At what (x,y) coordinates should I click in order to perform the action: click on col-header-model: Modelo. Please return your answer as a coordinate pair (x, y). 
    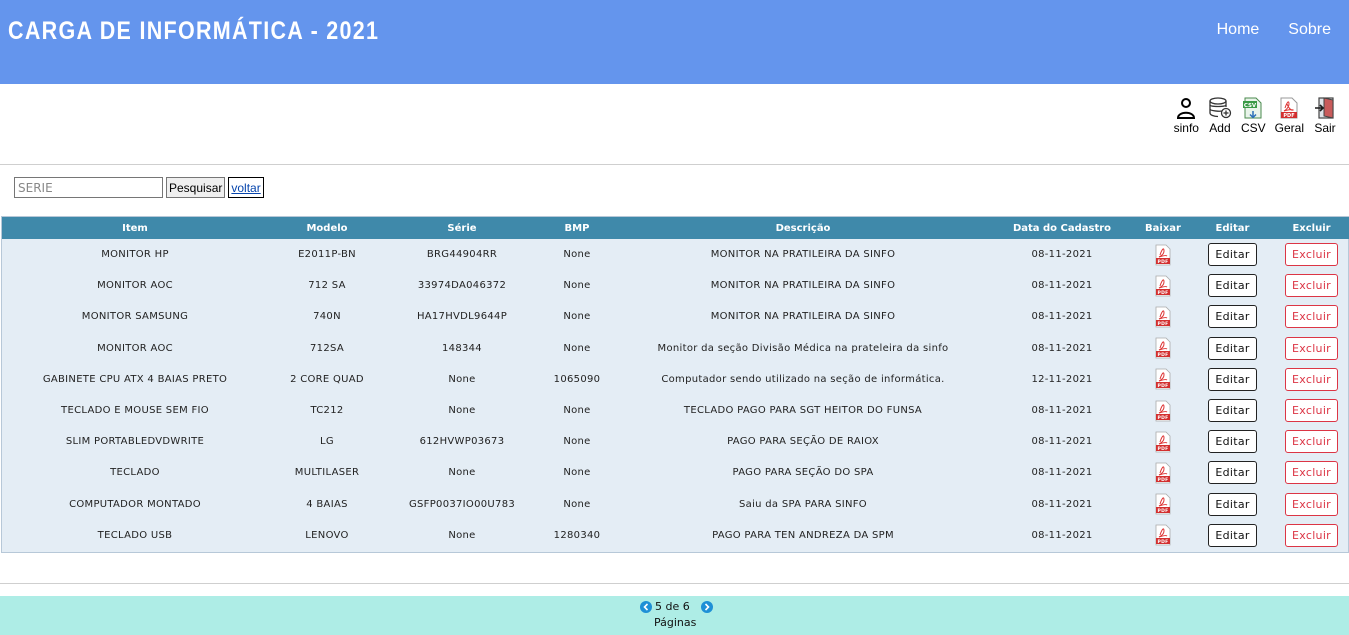
    Looking at the image, I should click on (327, 228).